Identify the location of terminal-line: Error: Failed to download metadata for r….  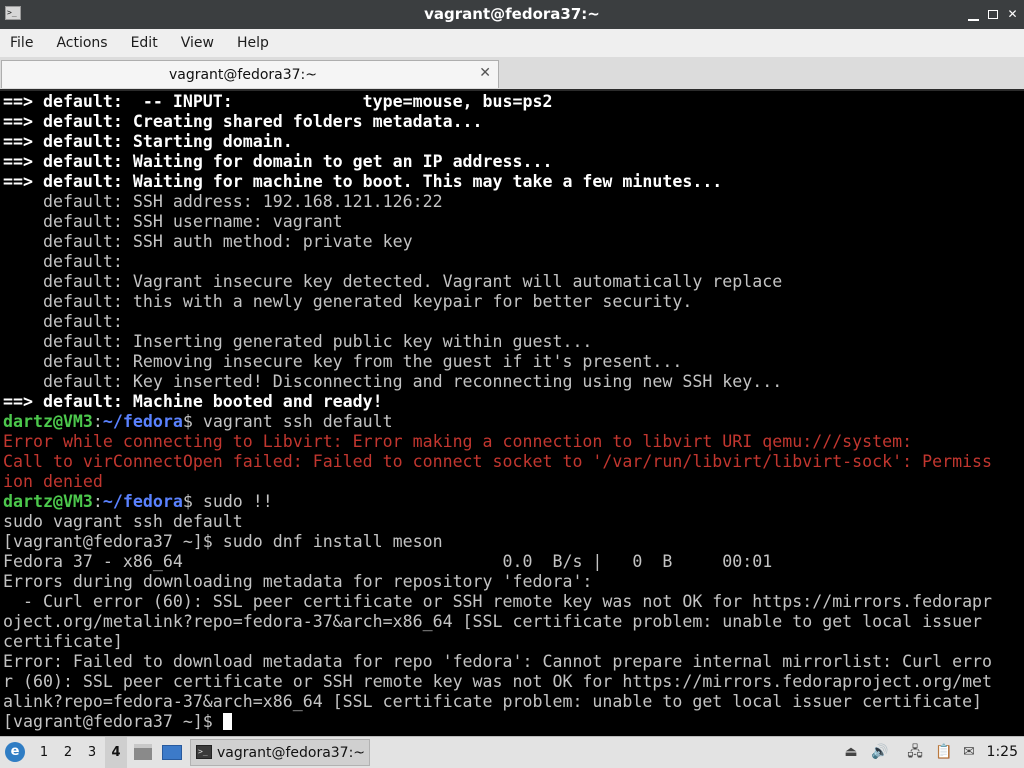
(498, 661).